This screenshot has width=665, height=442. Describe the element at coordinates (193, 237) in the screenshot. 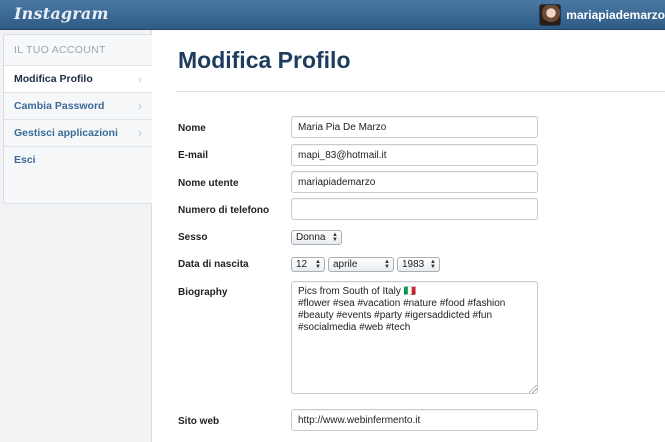

I see `gender-label: Sesso` at that location.